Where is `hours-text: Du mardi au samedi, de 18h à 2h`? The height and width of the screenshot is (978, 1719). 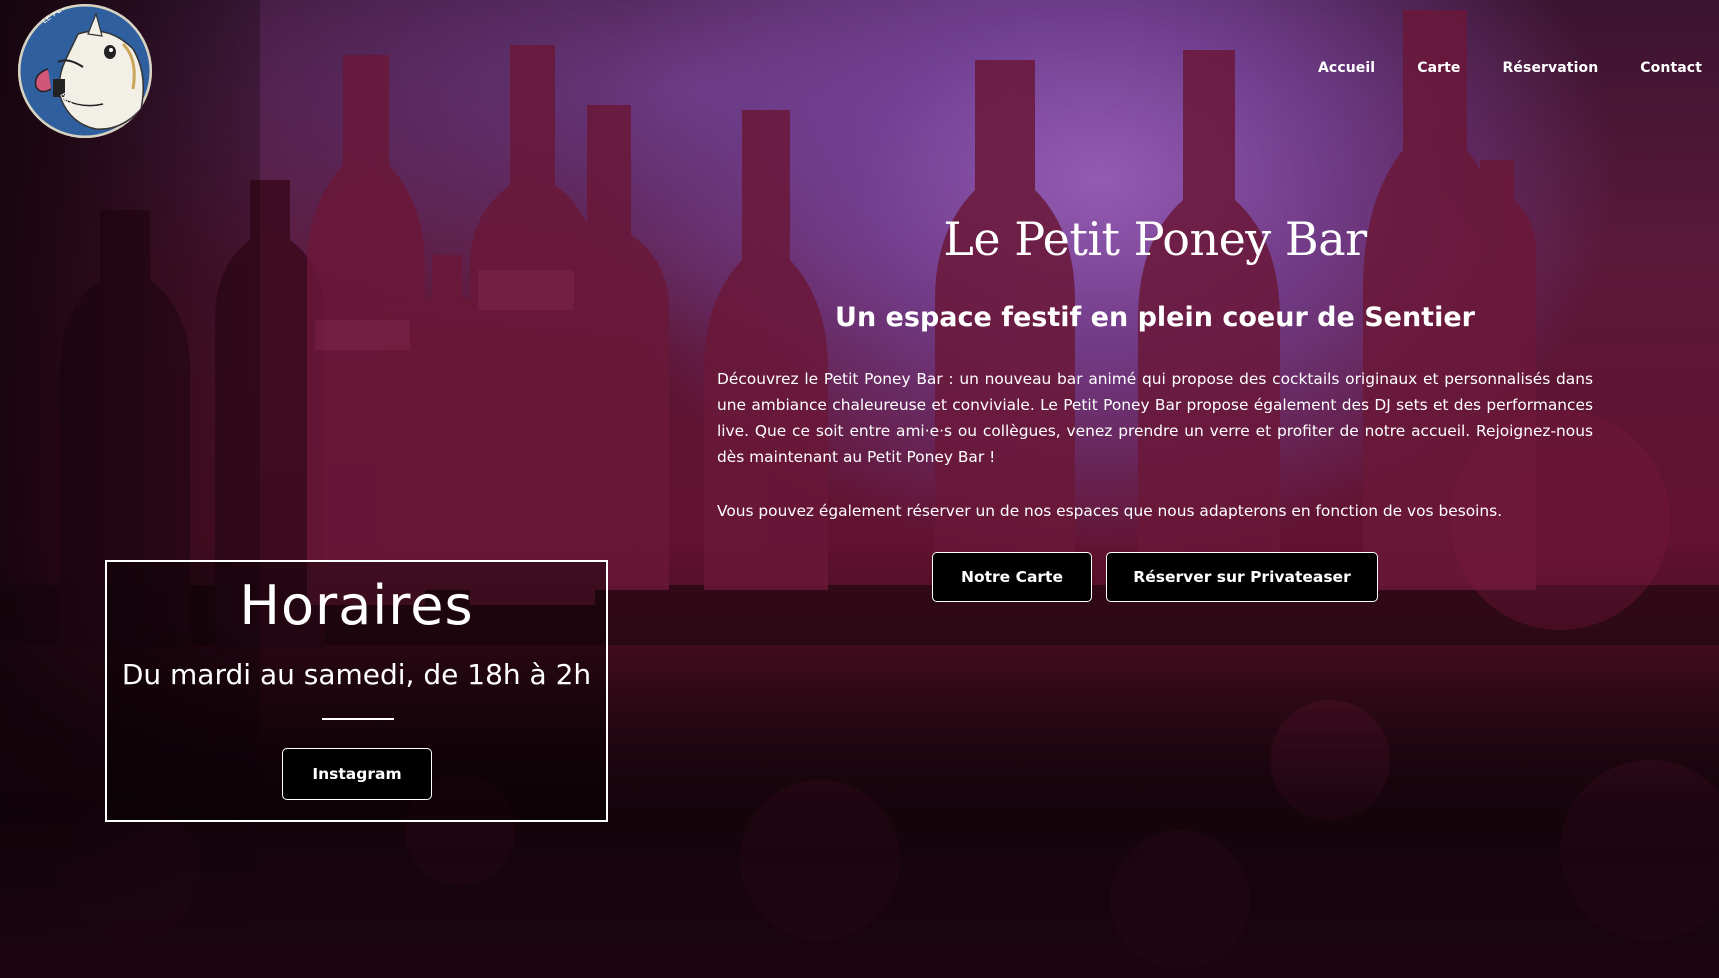 hours-text: Du mardi au samedi, de 18h à 2h is located at coordinates (356, 674).